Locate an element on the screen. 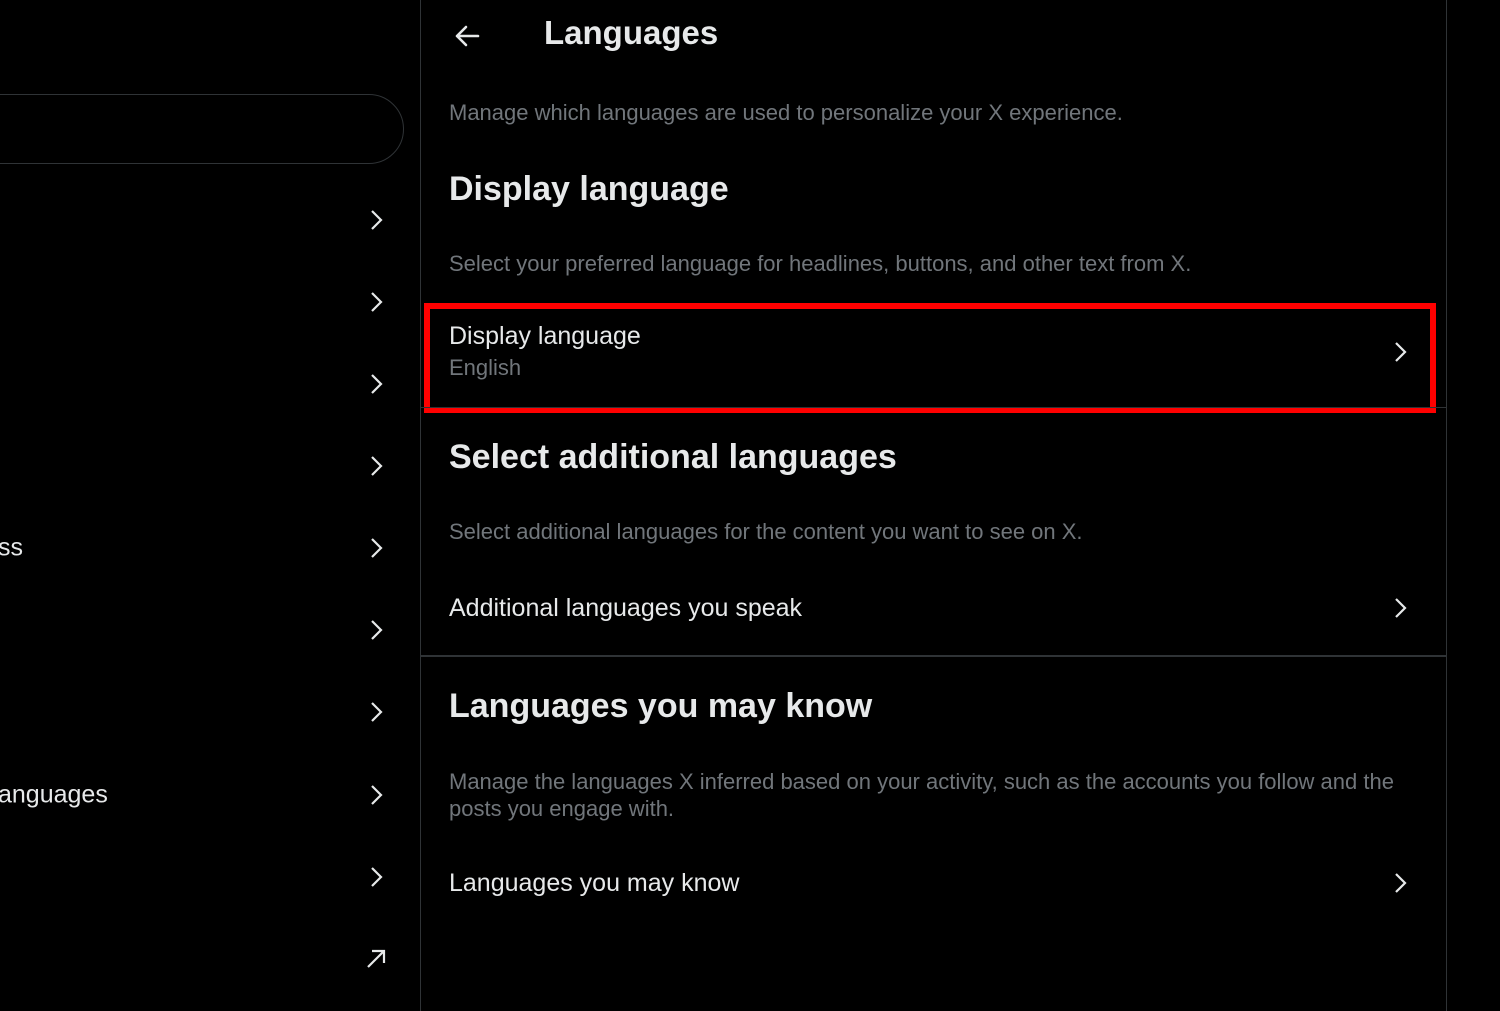 This screenshot has width=1500, height=1011. settings-nav-item-label: anguages is located at coordinates (54, 794).